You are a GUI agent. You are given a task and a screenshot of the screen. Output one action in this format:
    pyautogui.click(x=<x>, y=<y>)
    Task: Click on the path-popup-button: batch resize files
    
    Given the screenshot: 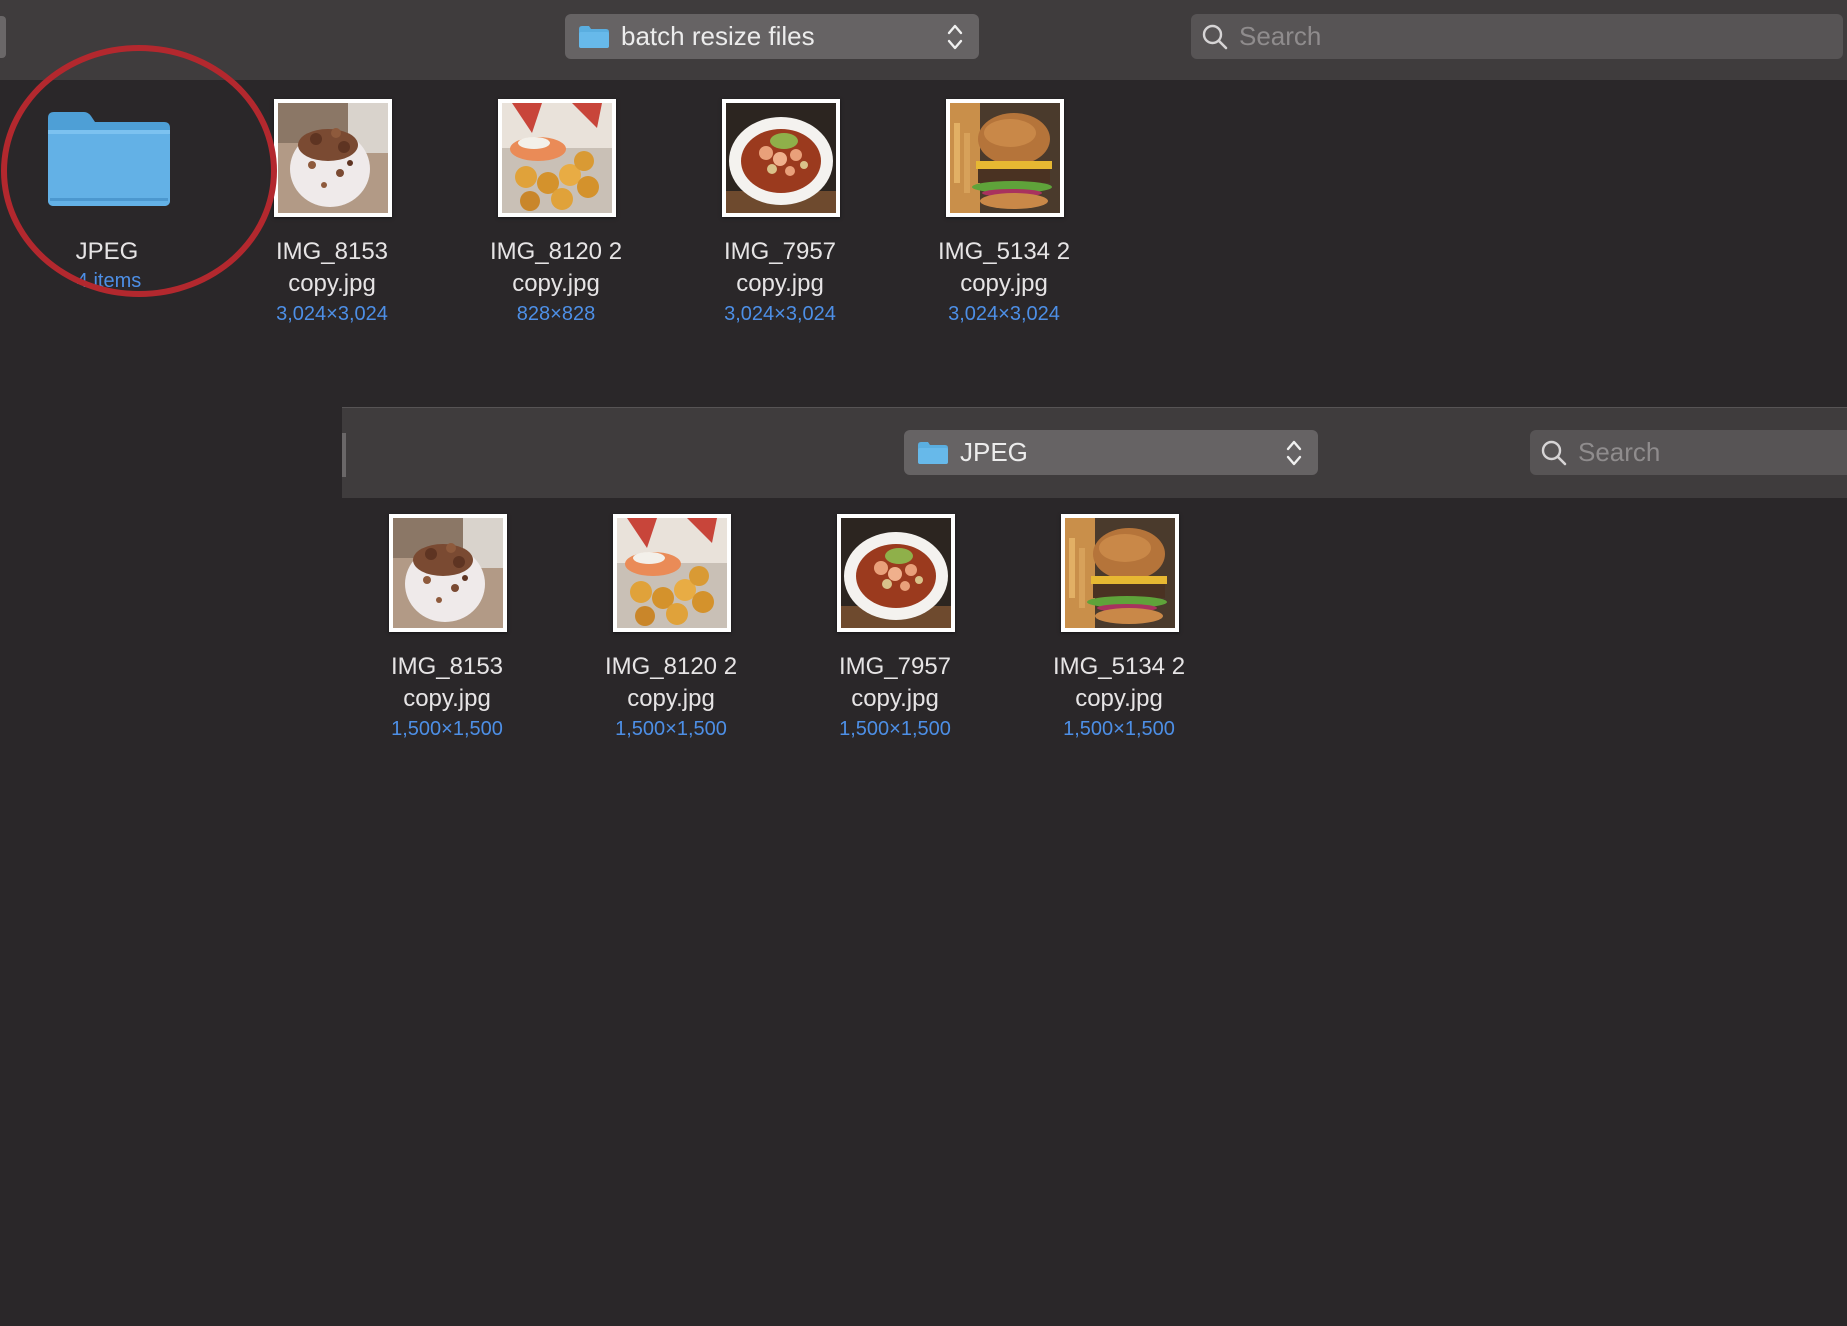 What is the action you would take?
    pyautogui.click(x=772, y=36)
    